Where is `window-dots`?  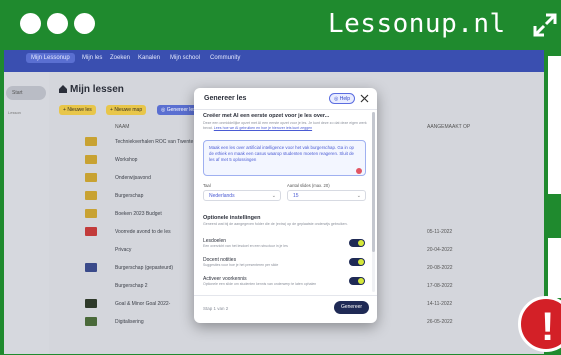
window-dots is located at coordinates (57, 23).